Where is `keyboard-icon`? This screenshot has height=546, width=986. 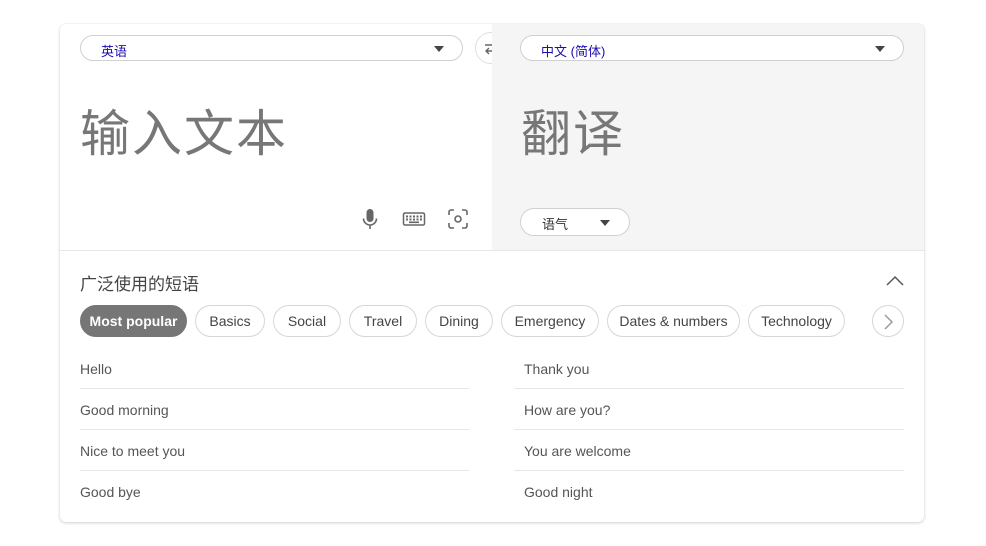
keyboard-icon is located at coordinates (414, 219).